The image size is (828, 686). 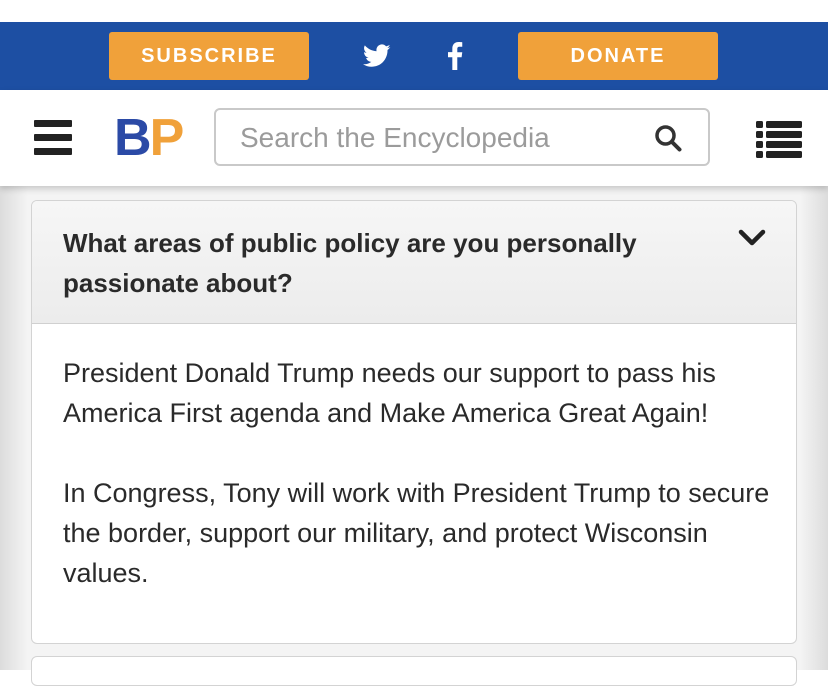 I want to click on hamburger-menu-icon, so click(x=53, y=139).